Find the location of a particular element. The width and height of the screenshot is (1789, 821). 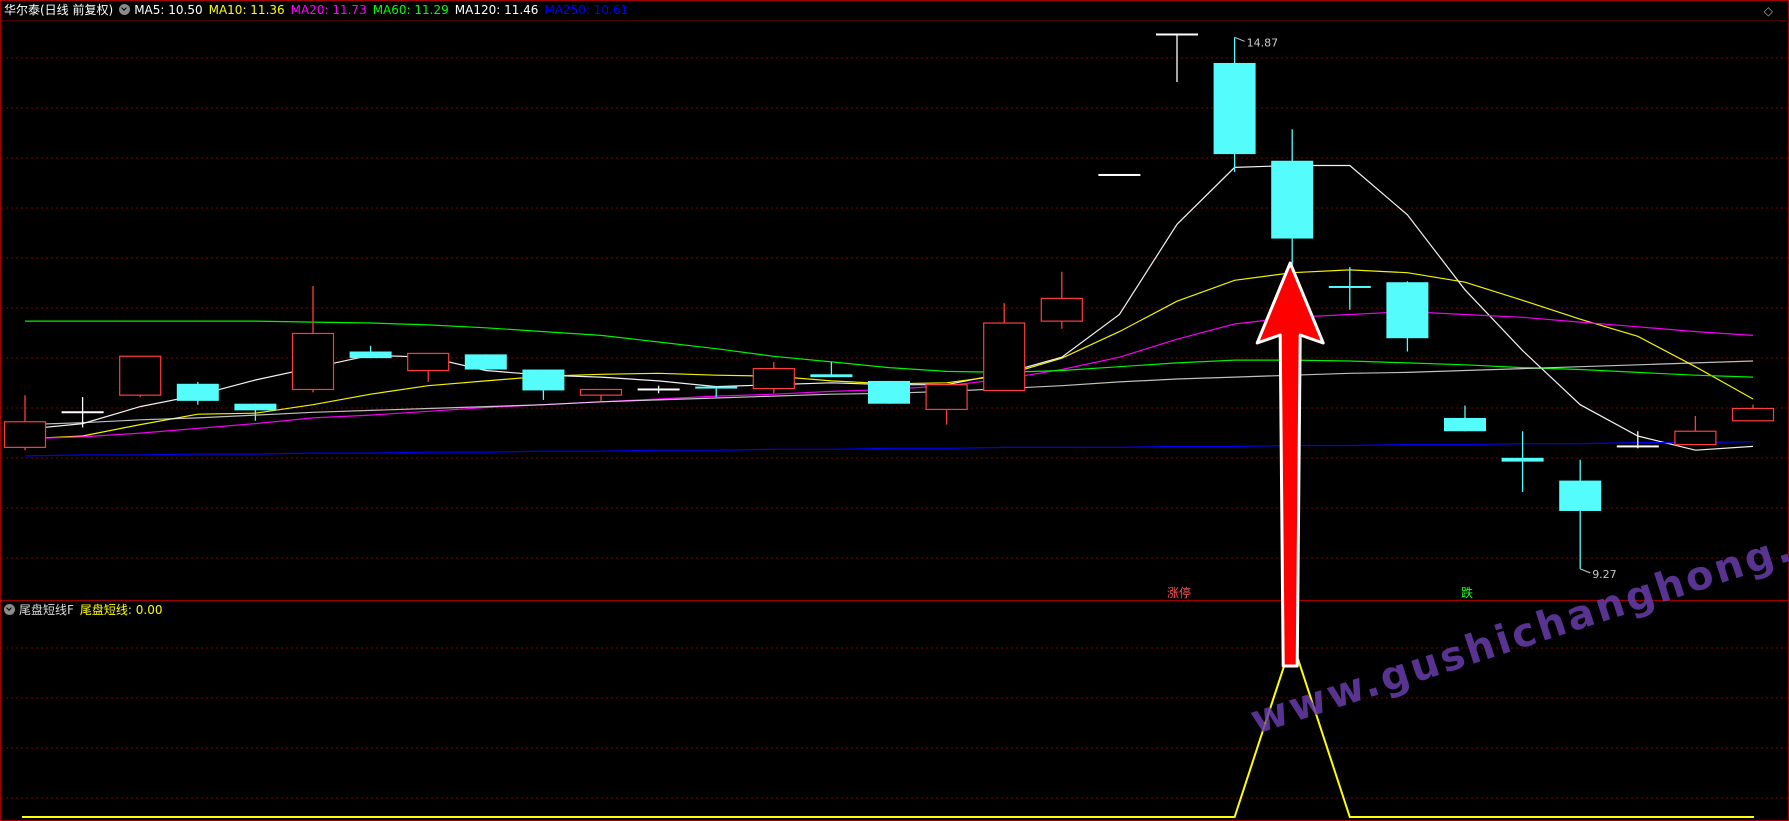

signal-arrow is located at coordinates (1290, 464).